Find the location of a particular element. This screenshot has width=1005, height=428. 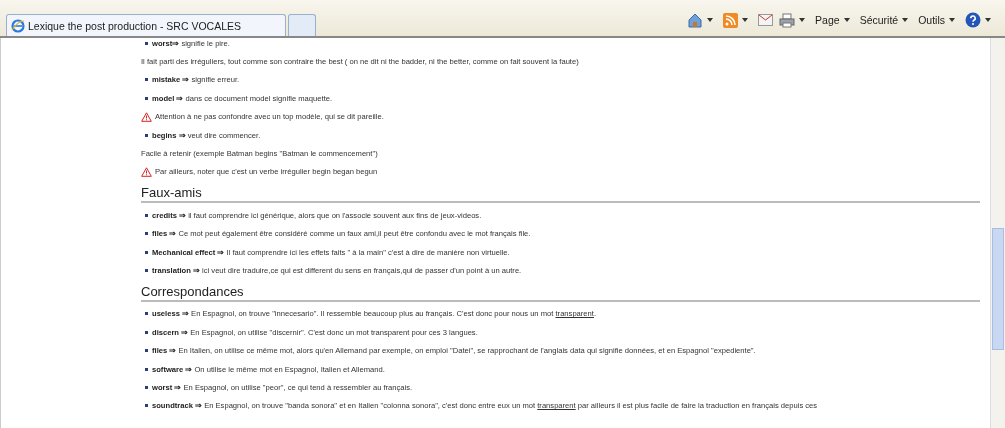

browser-tab: Lexique the post production - SRC VOCALES is located at coordinates (146, 25).